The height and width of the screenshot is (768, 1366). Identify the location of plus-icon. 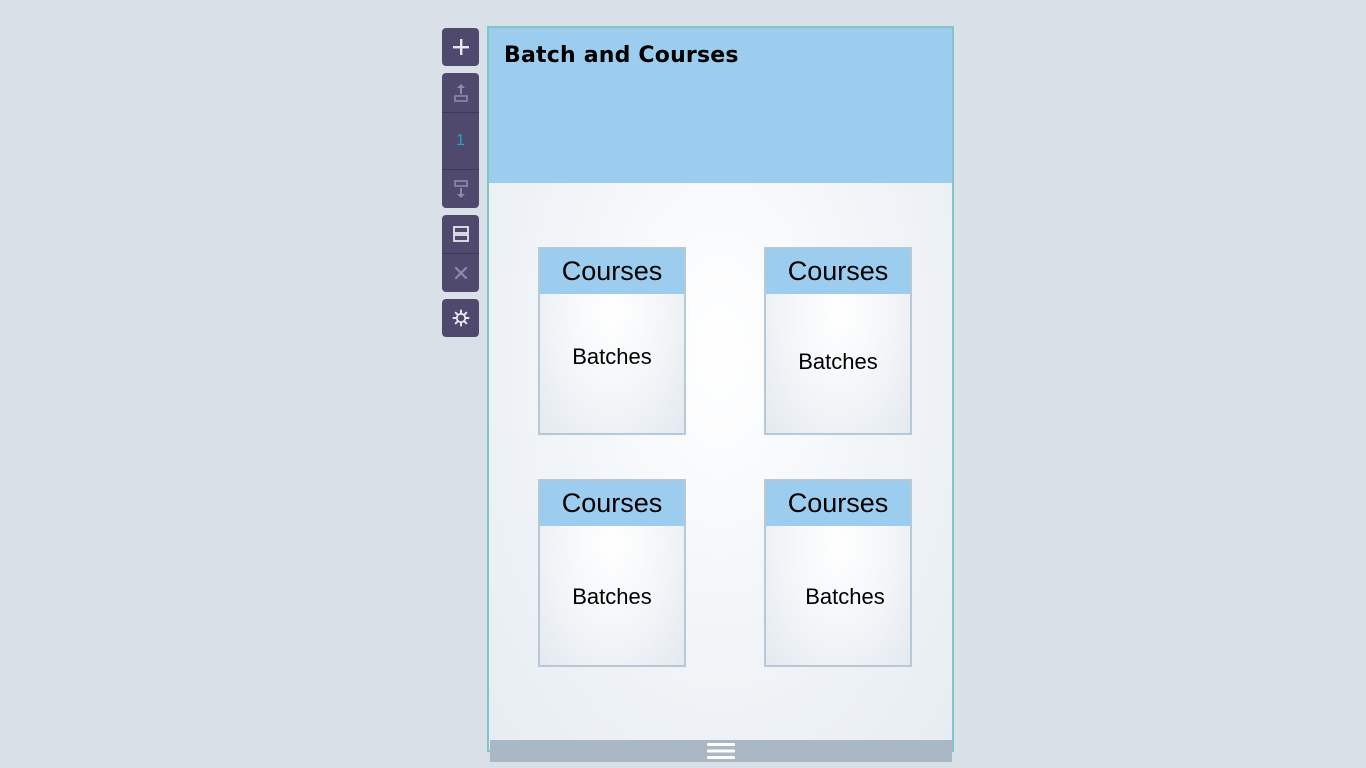
(460, 47).